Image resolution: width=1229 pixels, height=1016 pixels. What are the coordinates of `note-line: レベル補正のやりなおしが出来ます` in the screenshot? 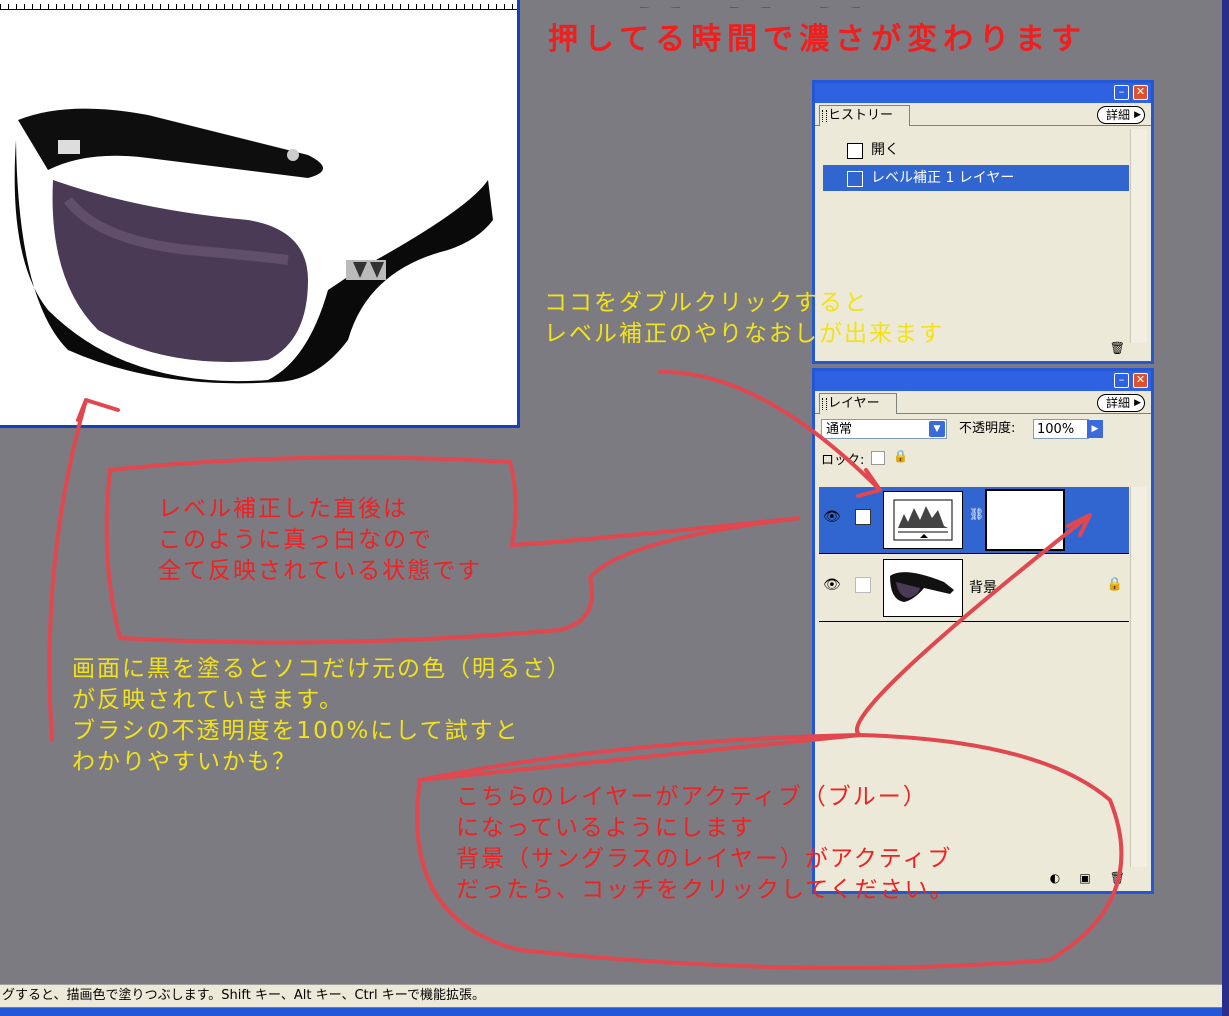 It's located at (744, 334).